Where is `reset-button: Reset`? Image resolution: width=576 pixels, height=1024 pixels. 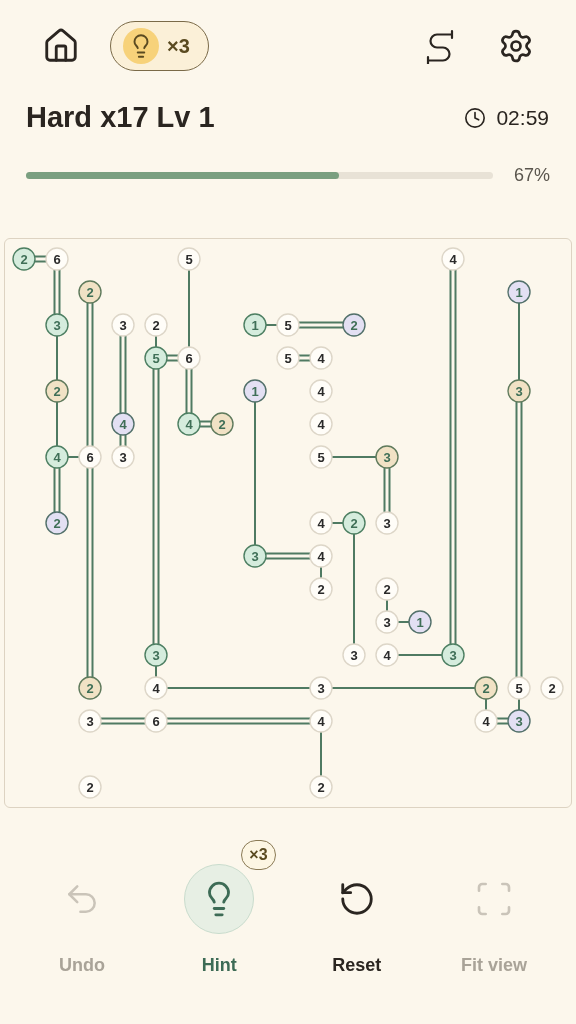 reset-button: Reset is located at coordinates (356, 918).